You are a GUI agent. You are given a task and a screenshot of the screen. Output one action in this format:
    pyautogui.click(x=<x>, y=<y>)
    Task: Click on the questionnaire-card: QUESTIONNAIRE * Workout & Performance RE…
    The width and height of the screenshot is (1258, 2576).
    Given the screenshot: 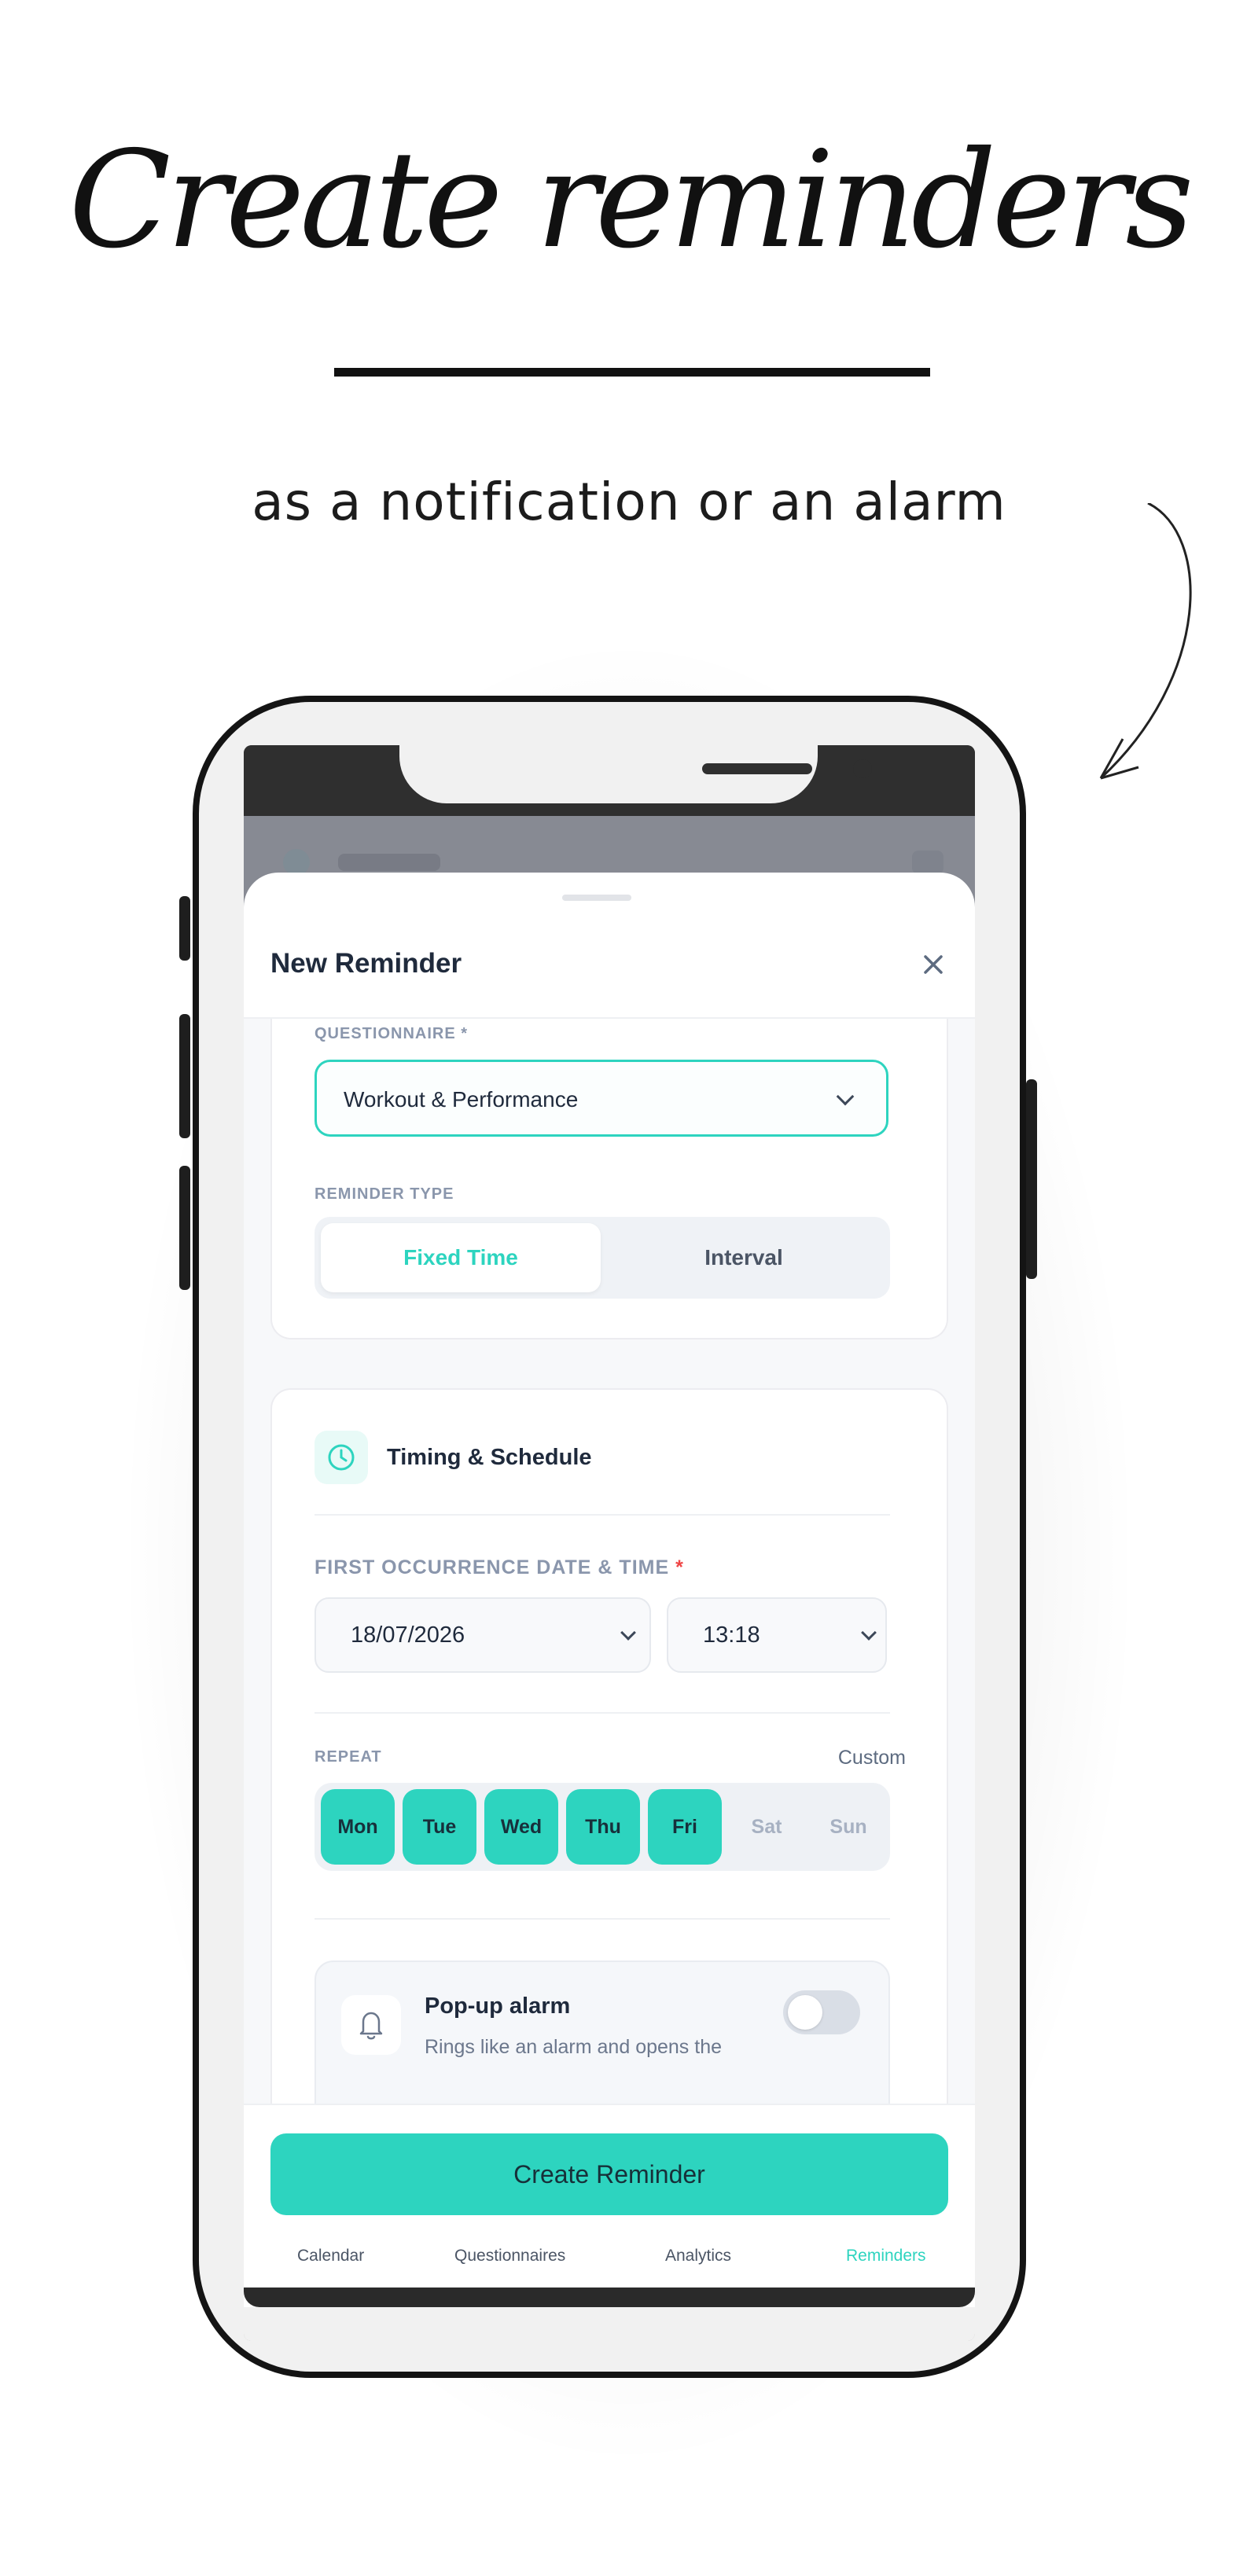 What is the action you would take?
    pyautogui.click(x=609, y=1179)
    